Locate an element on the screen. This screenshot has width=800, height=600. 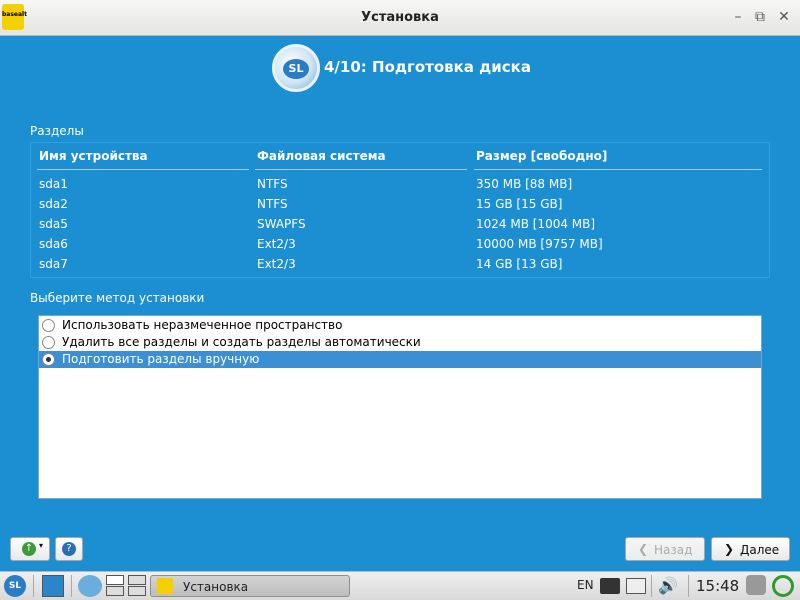
cell-device: sda6 is located at coordinates (53, 244).